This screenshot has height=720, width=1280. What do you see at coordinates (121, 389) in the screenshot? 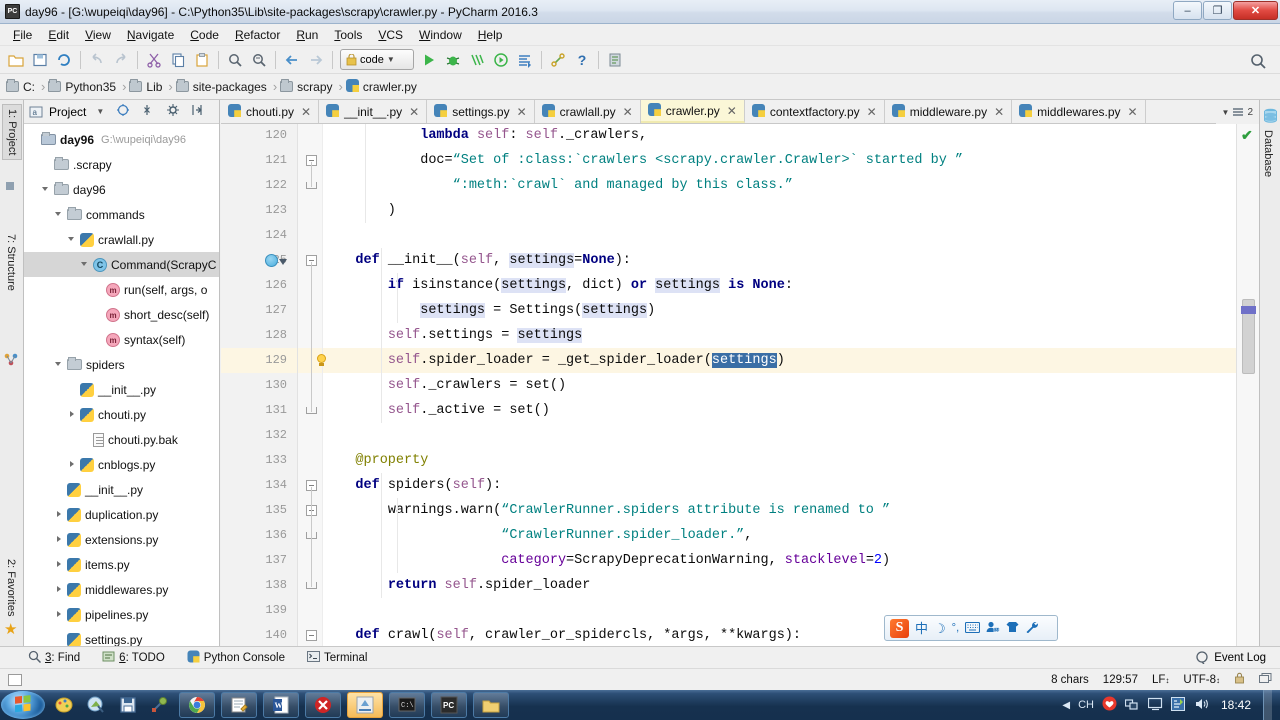
I see `tree-item: __init__.py` at bounding box center [121, 389].